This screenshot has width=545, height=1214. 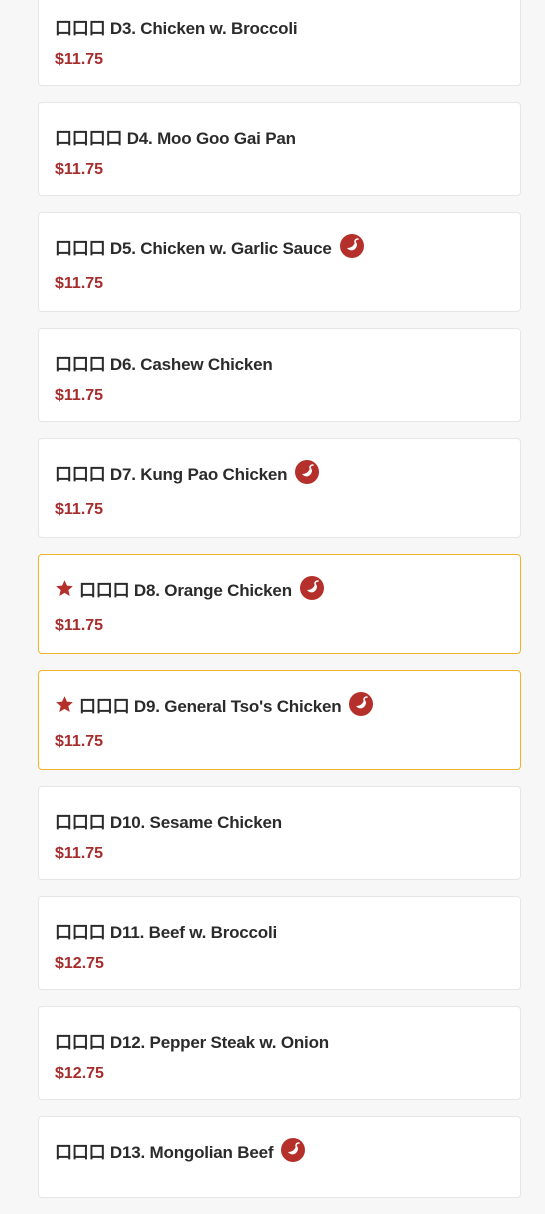 I want to click on menu-item-header: 口口口 D9. General Tso's Chicken, so click(x=279, y=704).